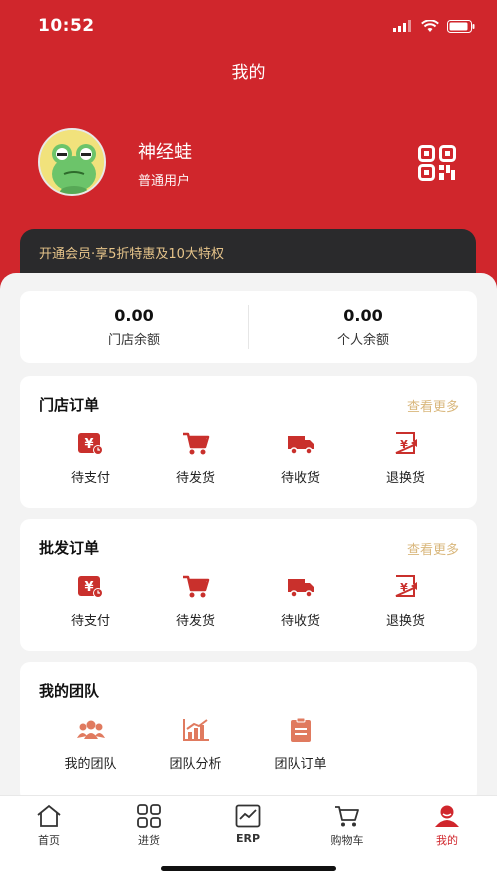 This screenshot has width=497, height=883. I want to click on balance-card: 0.00 门店余额 0.00 个人余额, so click(248, 327).